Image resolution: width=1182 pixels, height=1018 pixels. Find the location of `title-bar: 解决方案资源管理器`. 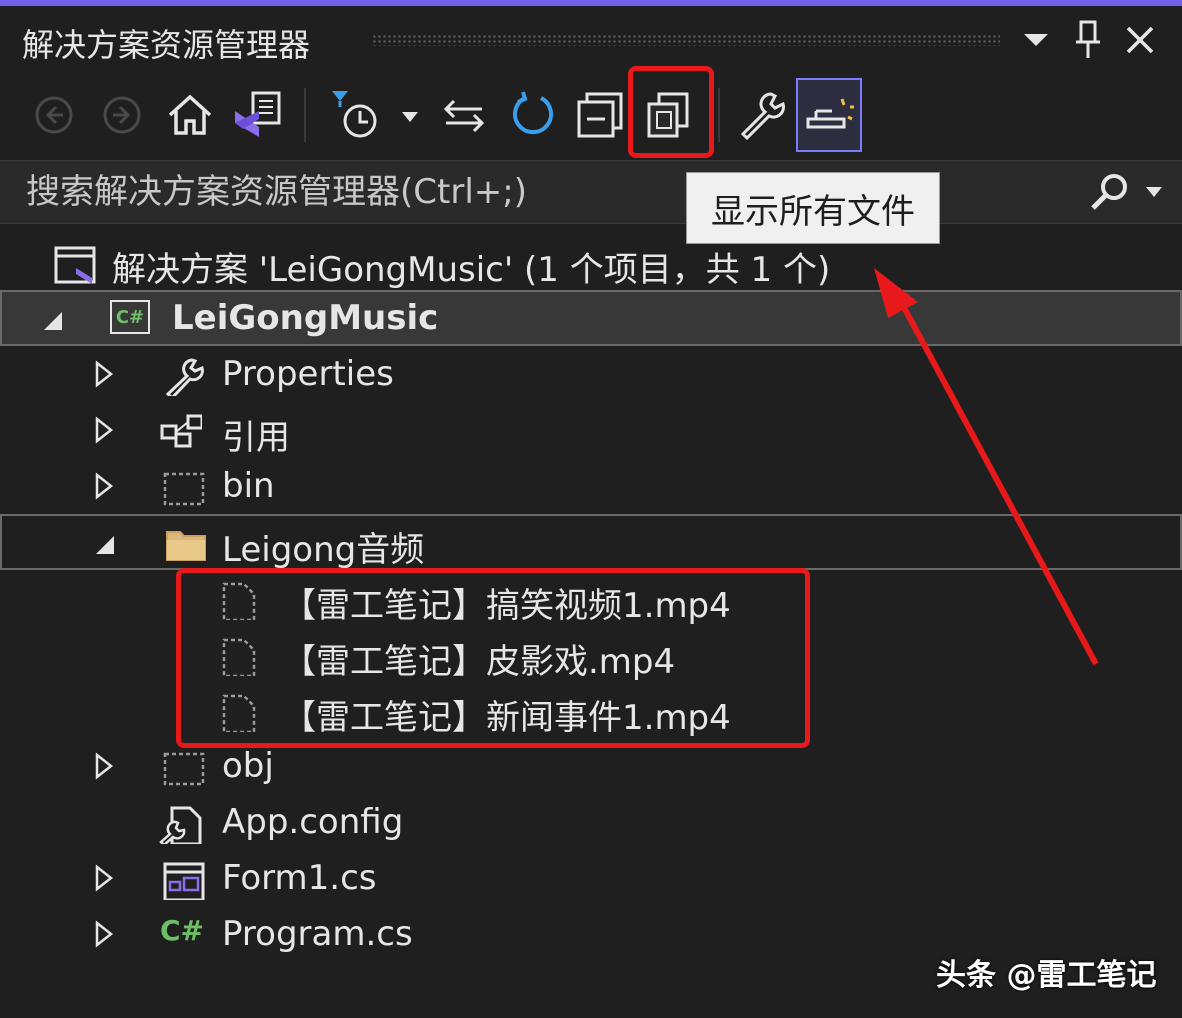

title-bar: 解决方案资源管理器 is located at coordinates (591, 36).